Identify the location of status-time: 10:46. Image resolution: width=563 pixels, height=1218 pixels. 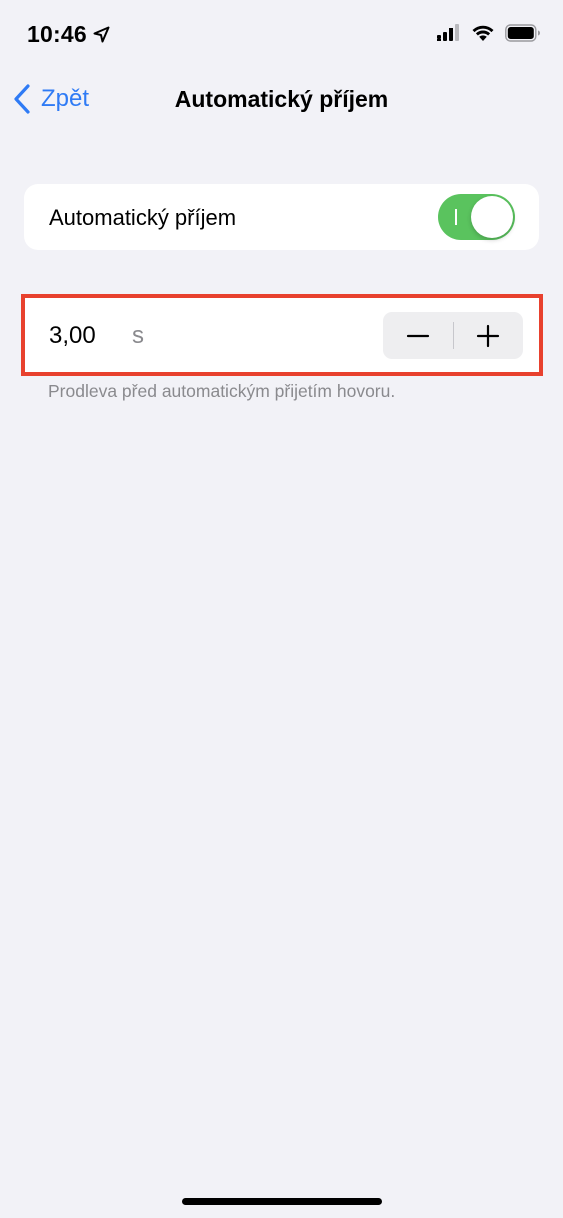
(68, 34).